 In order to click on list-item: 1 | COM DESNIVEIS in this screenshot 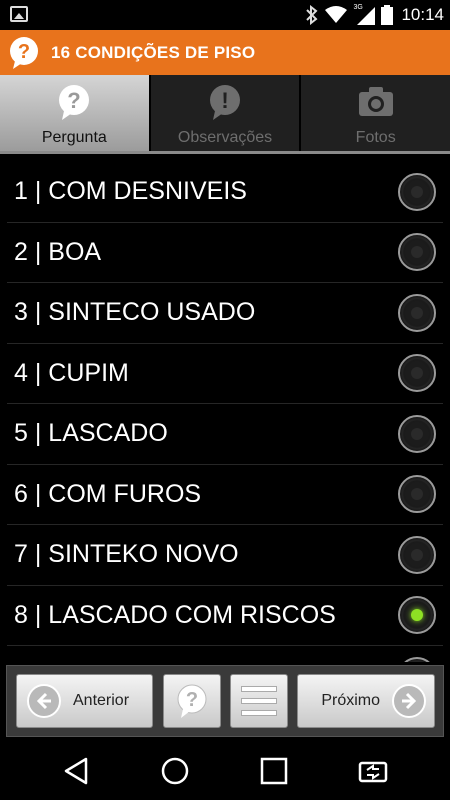, I will do `click(225, 192)`.